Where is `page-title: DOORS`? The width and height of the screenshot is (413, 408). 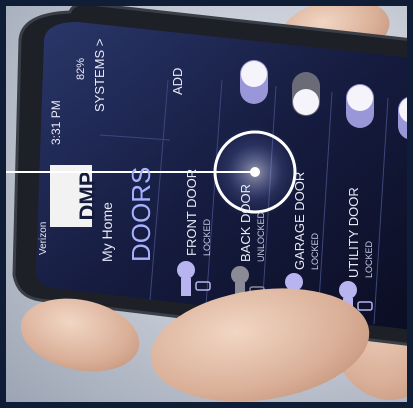
page-title: DOORS is located at coordinates (141, 214).